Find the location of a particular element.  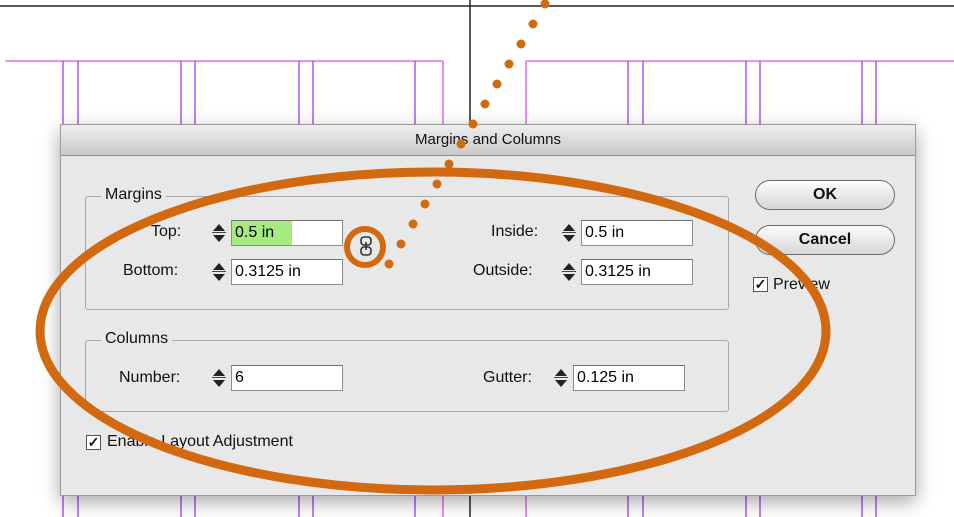

inside-stepper is located at coordinates (569, 233).